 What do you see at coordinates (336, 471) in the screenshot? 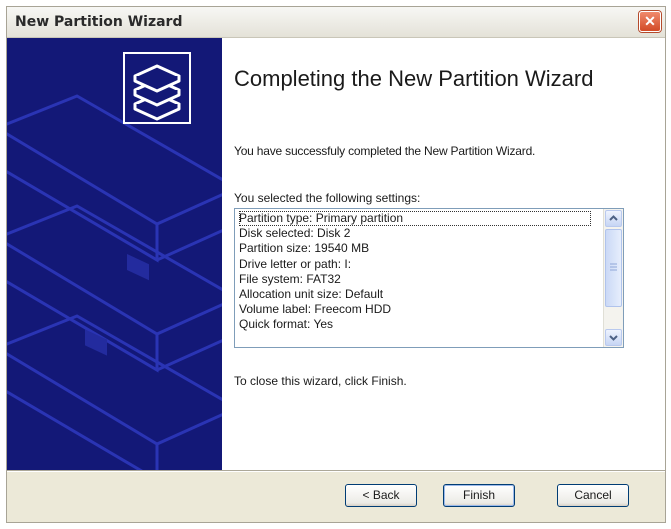
I see `footer-divider` at bounding box center [336, 471].